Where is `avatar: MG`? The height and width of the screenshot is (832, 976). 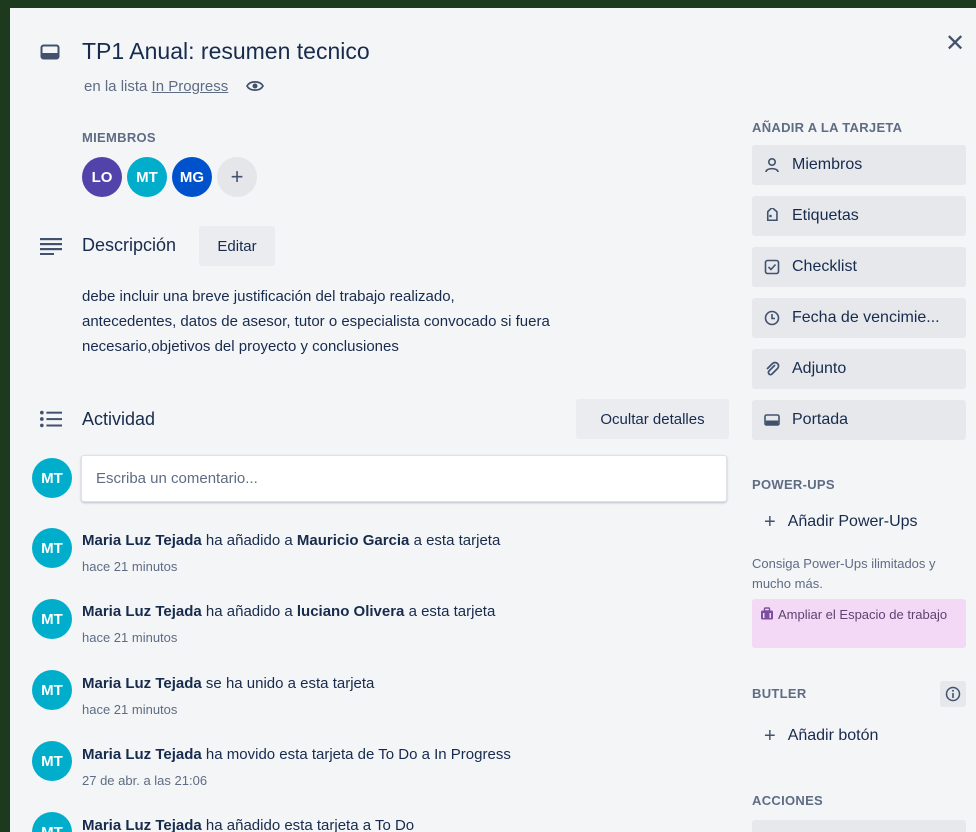
avatar: MG is located at coordinates (192, 177).